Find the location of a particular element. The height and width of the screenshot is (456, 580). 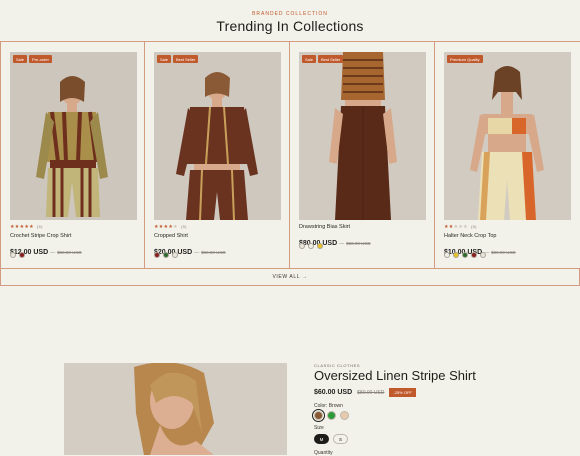

size-options: M S is located at coordinates (331, 439).